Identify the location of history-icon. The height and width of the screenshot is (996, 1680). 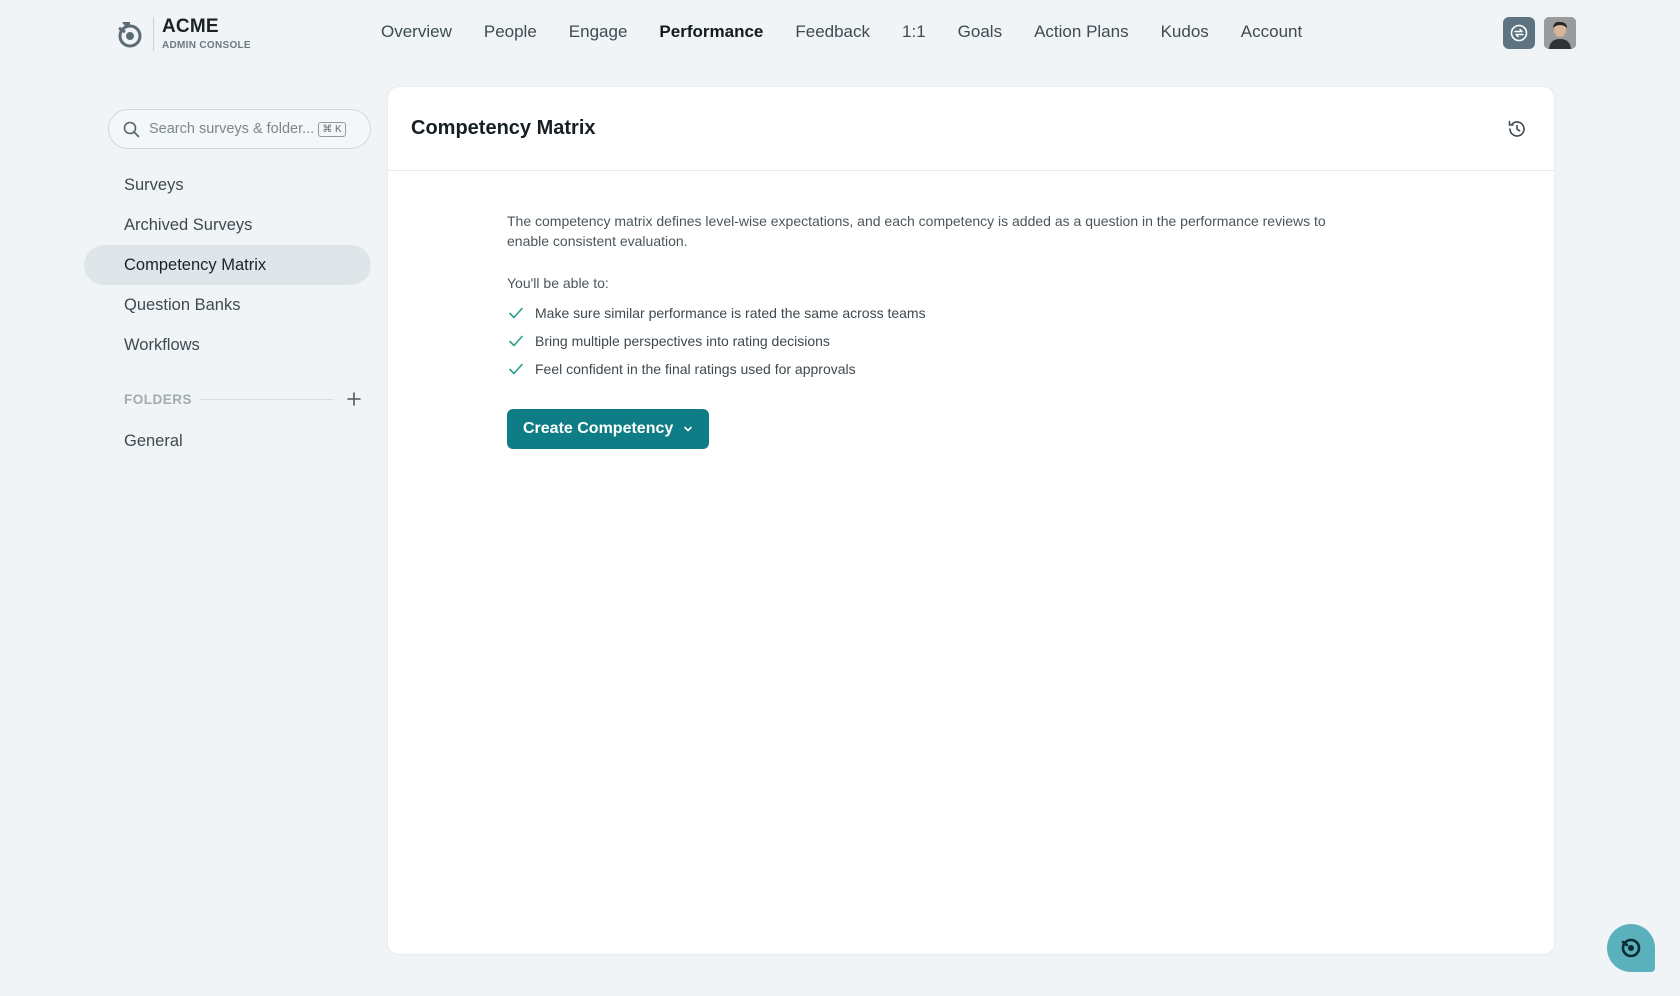
(1516, 128).